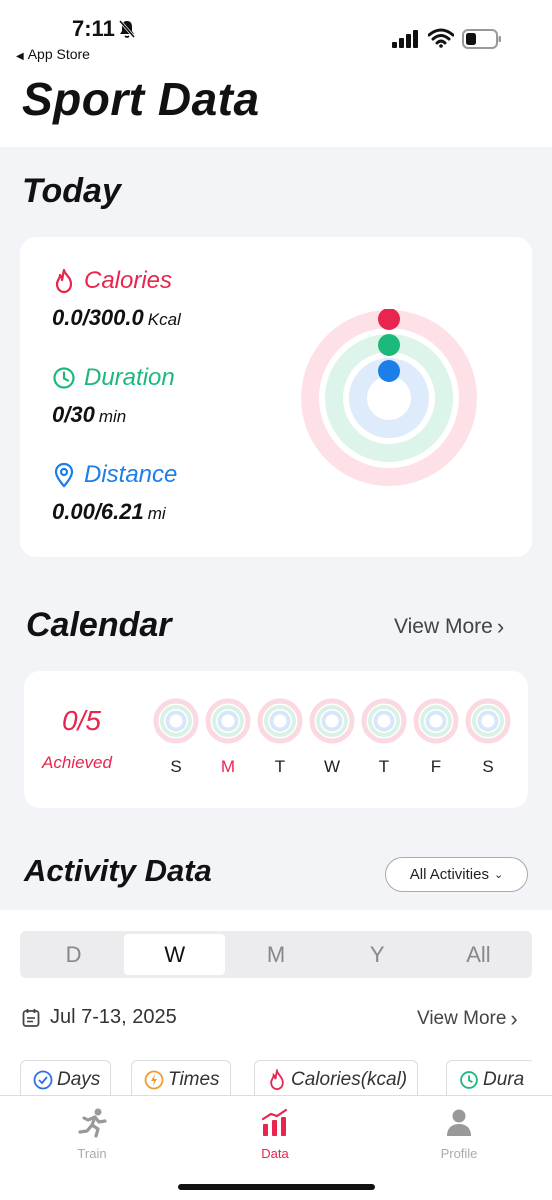 The image size is (552, 1200). I want to click on chip-days: Days, so click(66, 1080).